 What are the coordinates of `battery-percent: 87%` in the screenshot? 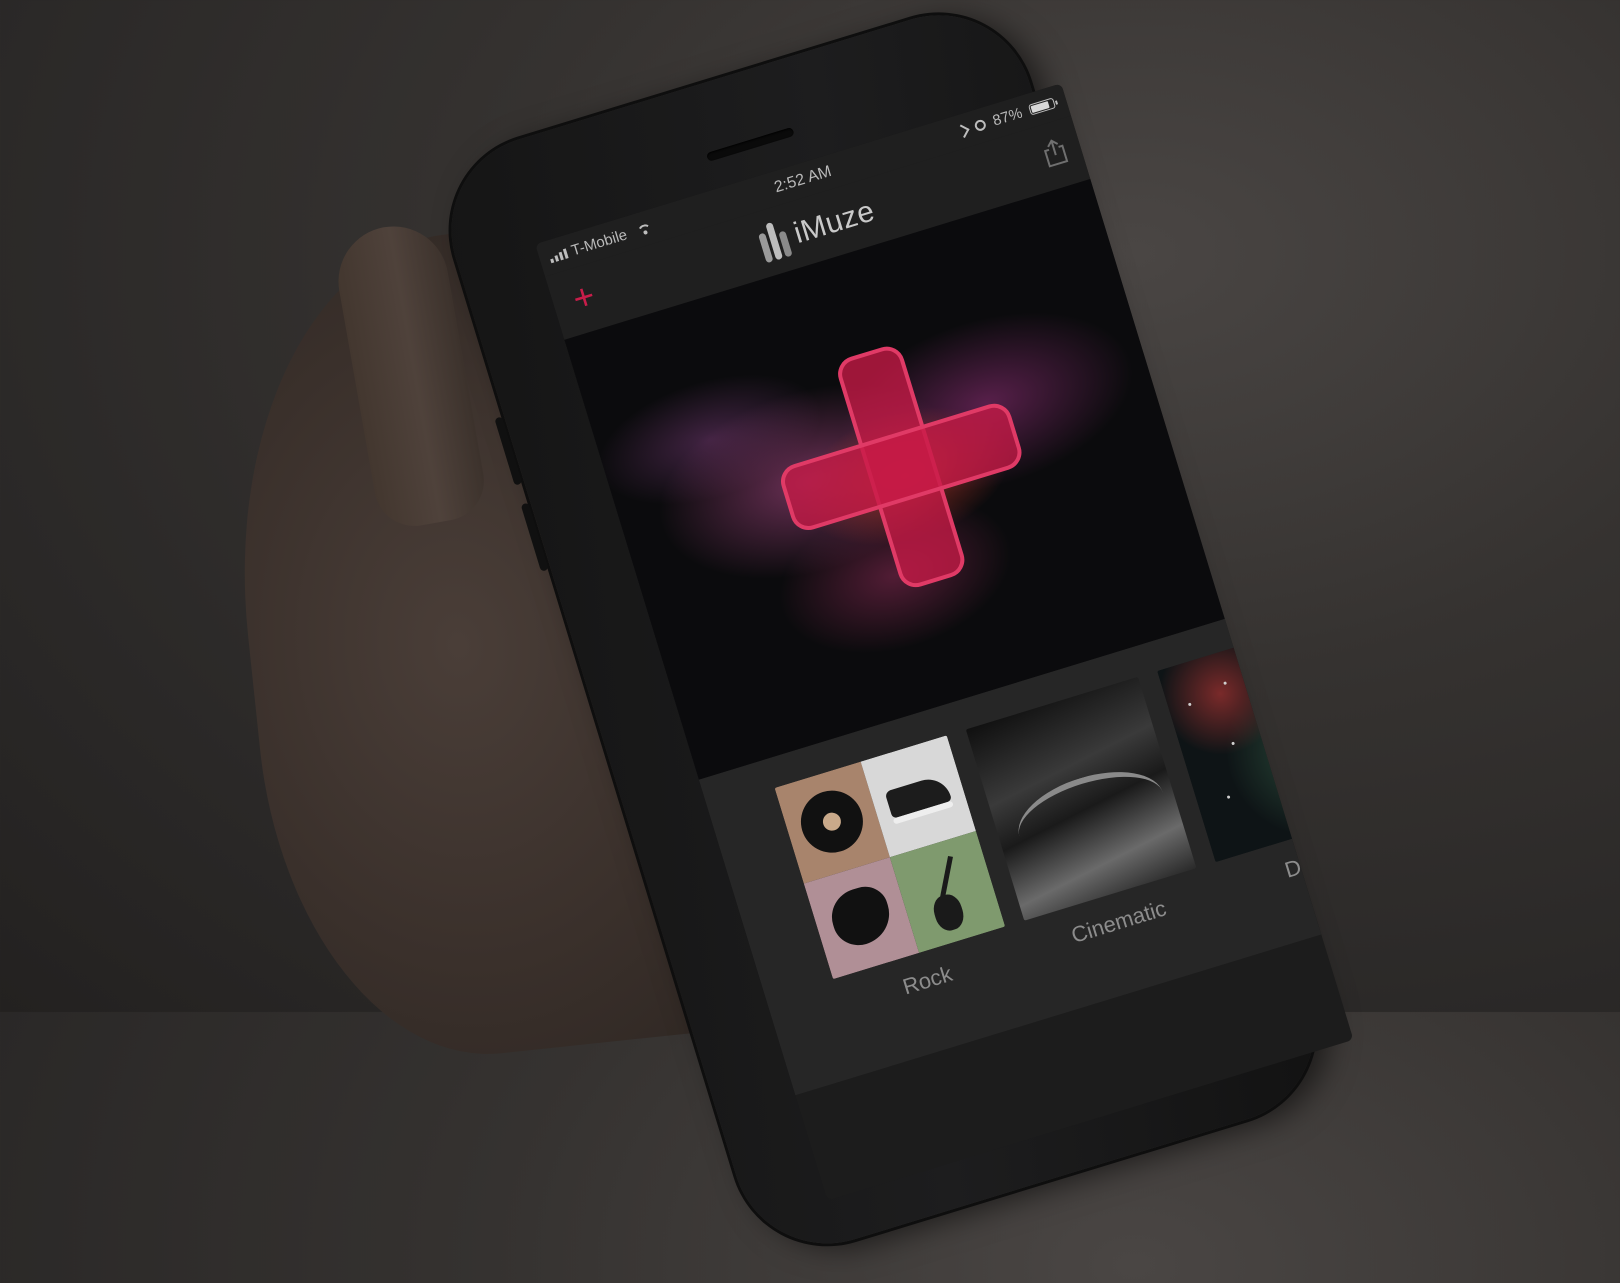 It's located at (1007, 117).